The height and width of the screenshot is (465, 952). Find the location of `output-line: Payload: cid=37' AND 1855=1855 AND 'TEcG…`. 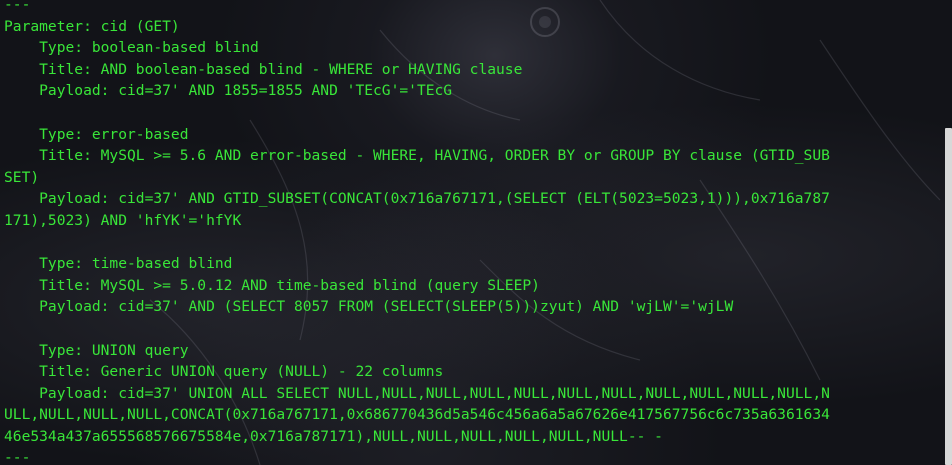

output-line: Payload: cid=37' AND 1855=1855 AND 'TEcG… is located at coordinates (228, 91).